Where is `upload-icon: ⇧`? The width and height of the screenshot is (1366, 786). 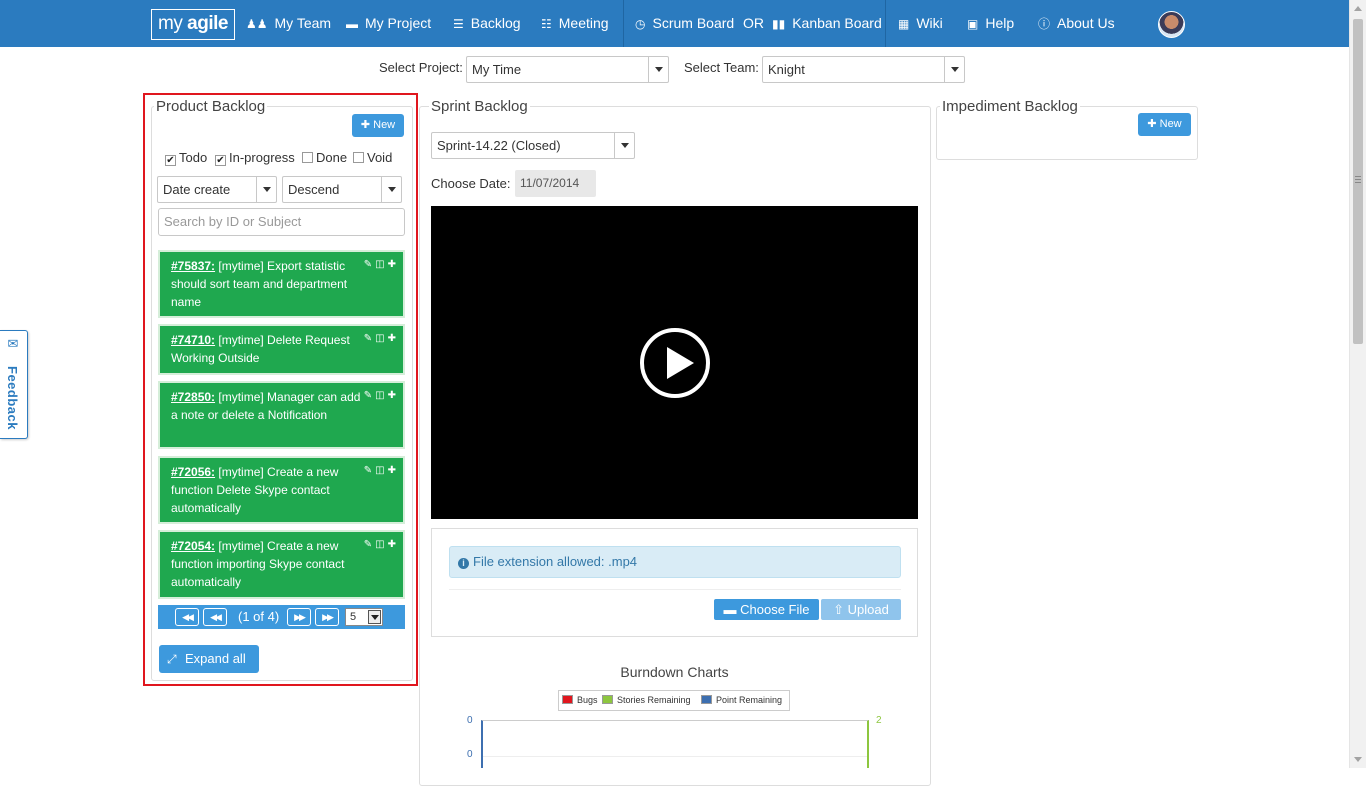 upload-icon: ⇧ is located at coordinates (839, 609).